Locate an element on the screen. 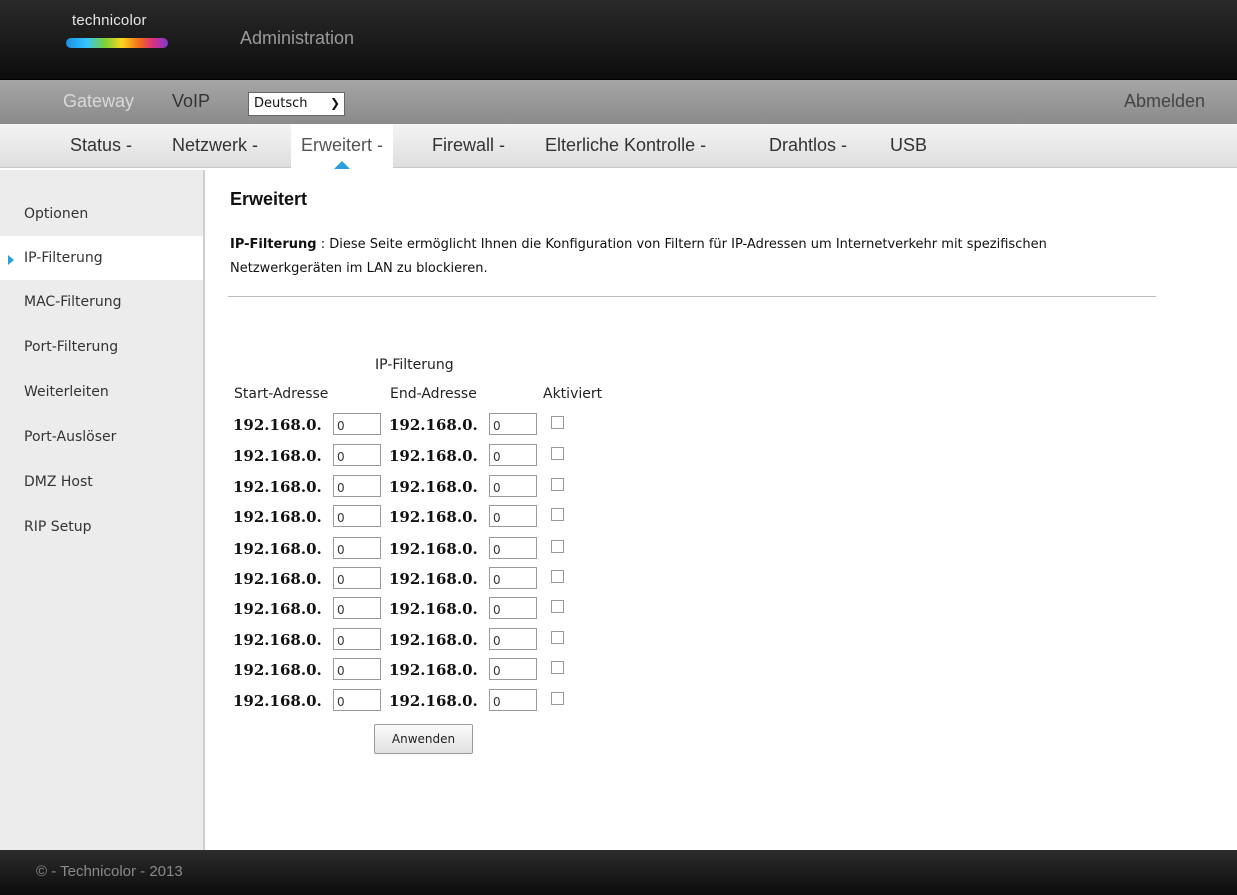 The width and height of the screenshot is (1237, 895). language-select: Deutsch ❯ is located at coordinates (296, 104).